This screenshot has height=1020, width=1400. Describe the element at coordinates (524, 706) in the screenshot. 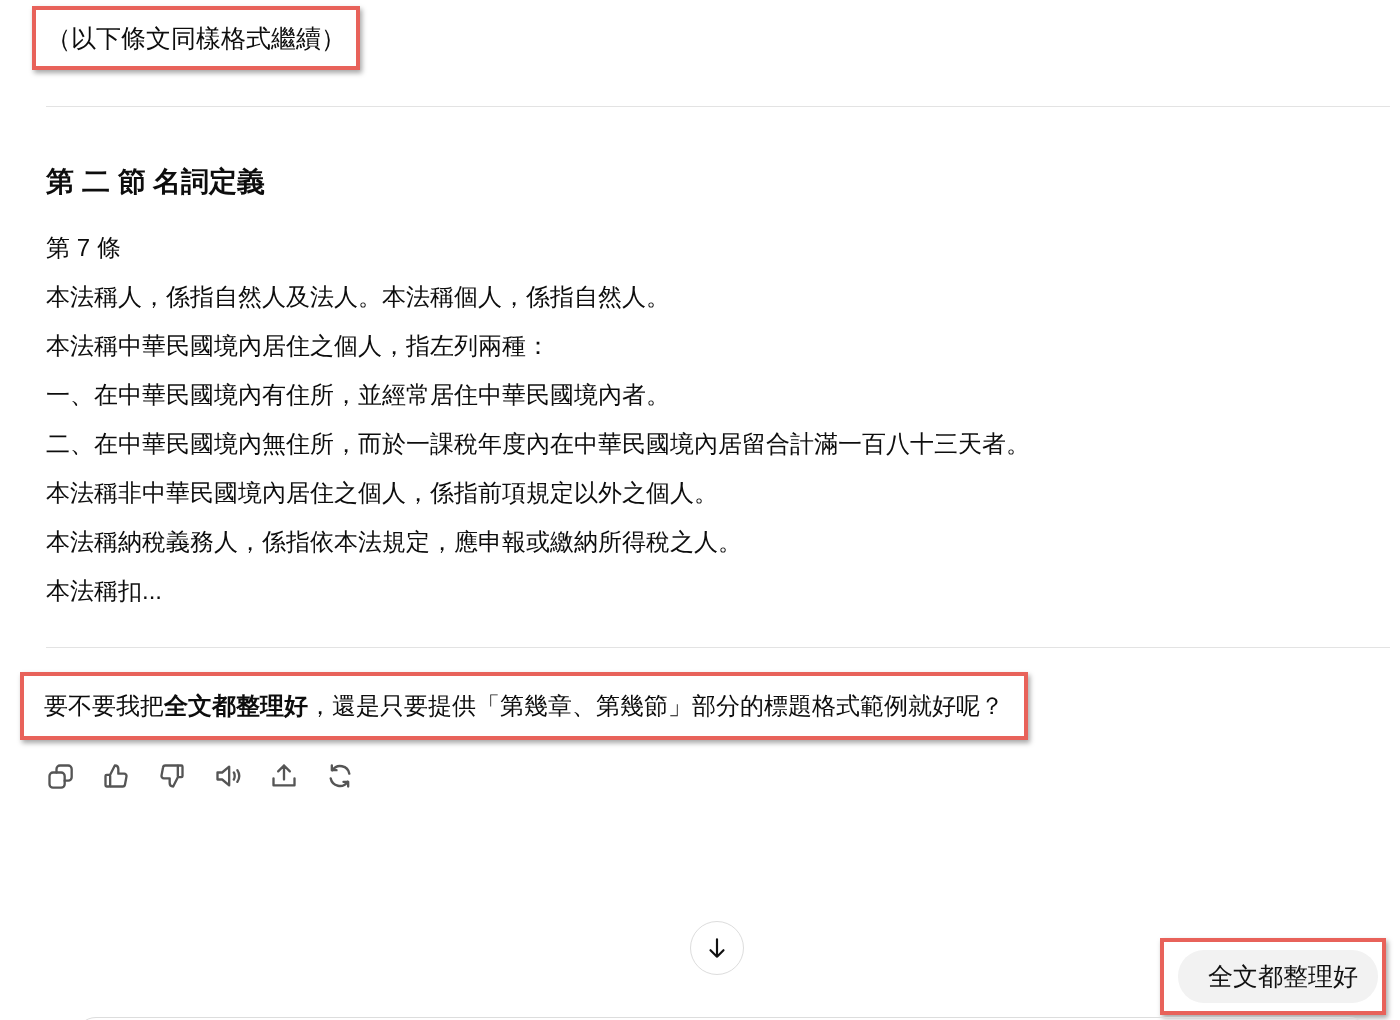

I see `question-text: 要不要我把全文都整理好，還是只要提供「第幾章、第幾節」部分的標題格式範例就好呢？` at that location.